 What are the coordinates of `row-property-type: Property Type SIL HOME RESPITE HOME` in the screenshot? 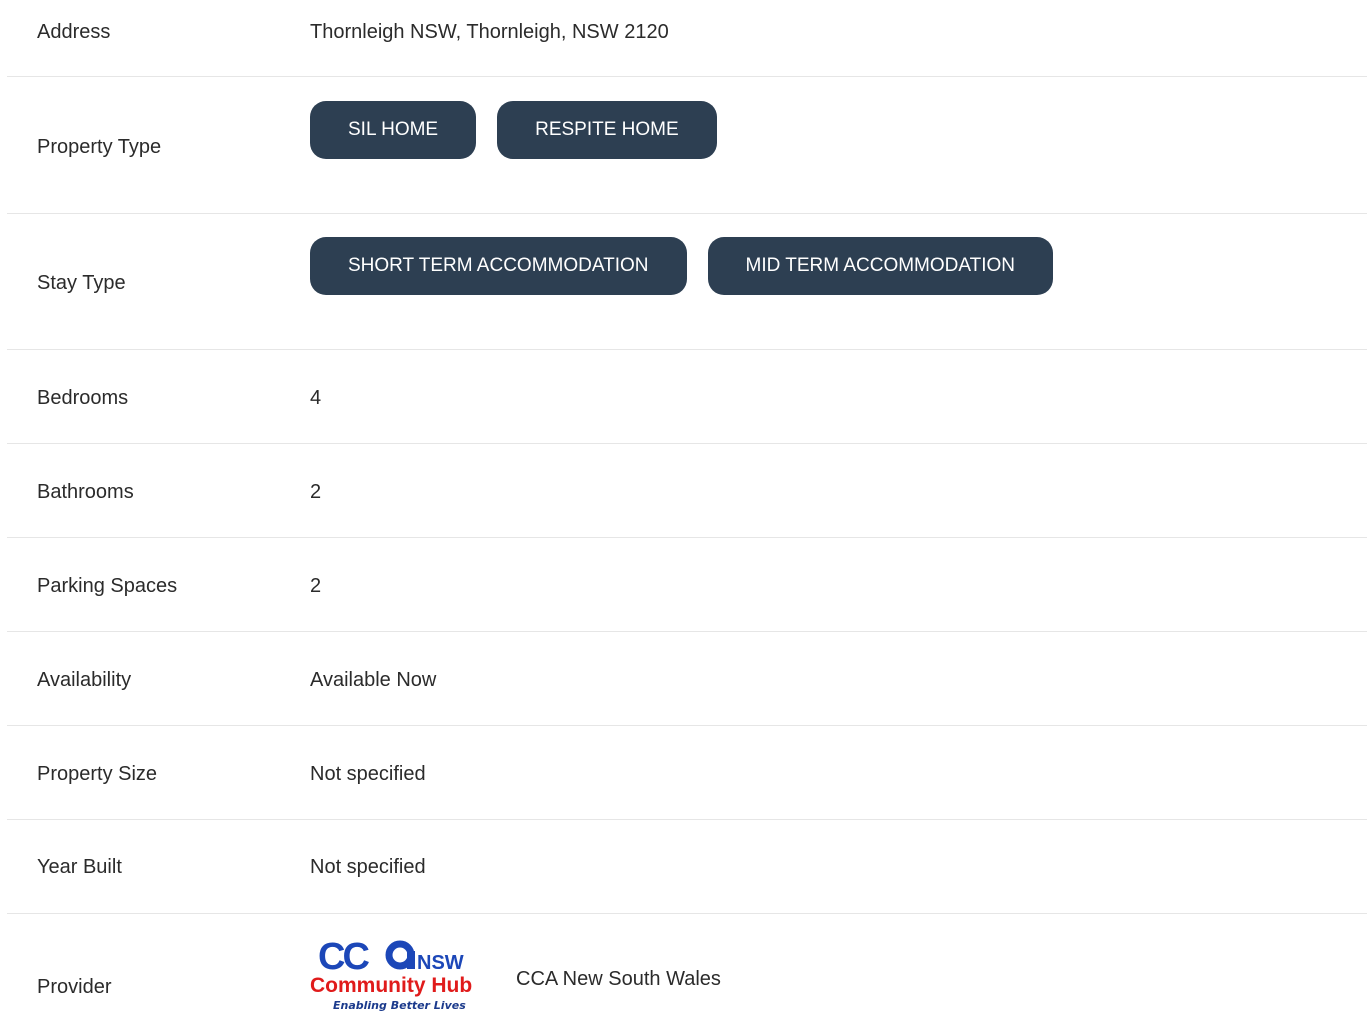 It's located at (687, 145).